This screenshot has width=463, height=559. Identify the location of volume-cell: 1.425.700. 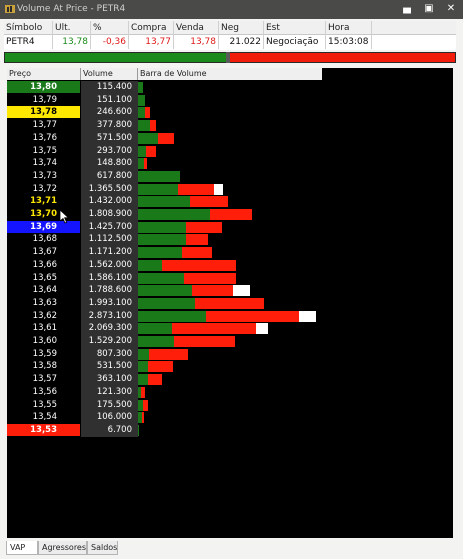
(110, 227).